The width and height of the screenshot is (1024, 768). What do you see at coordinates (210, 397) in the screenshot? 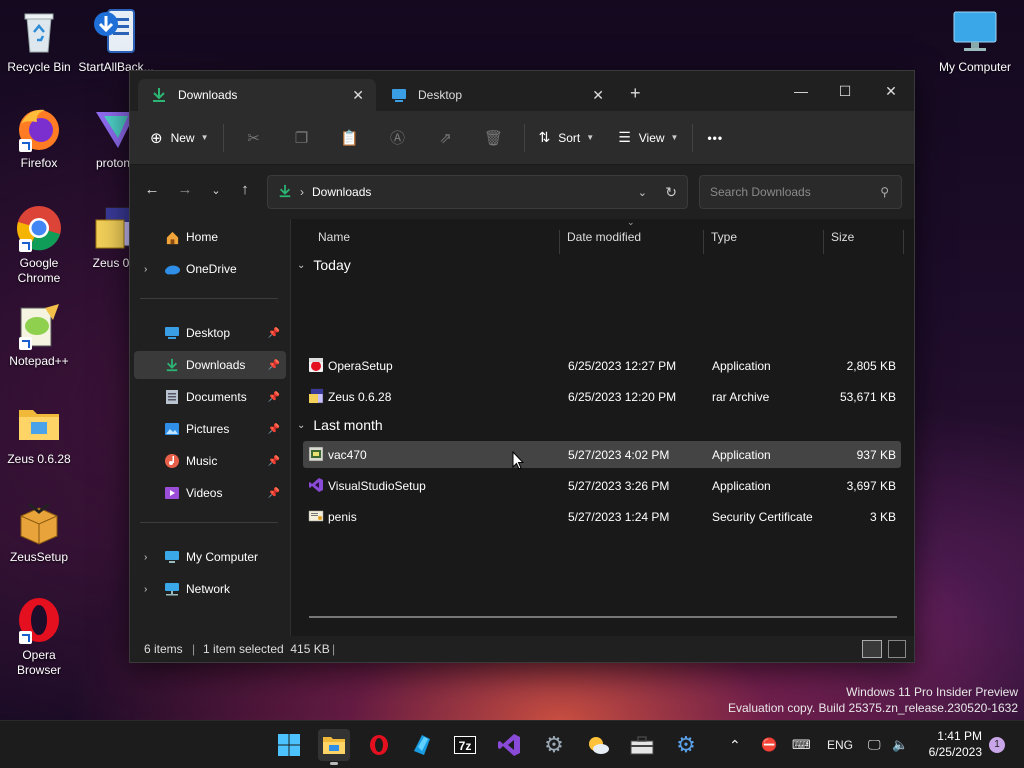
I see `sidebar-item-documents: Documents 📌` at bounding box center [210, 397].